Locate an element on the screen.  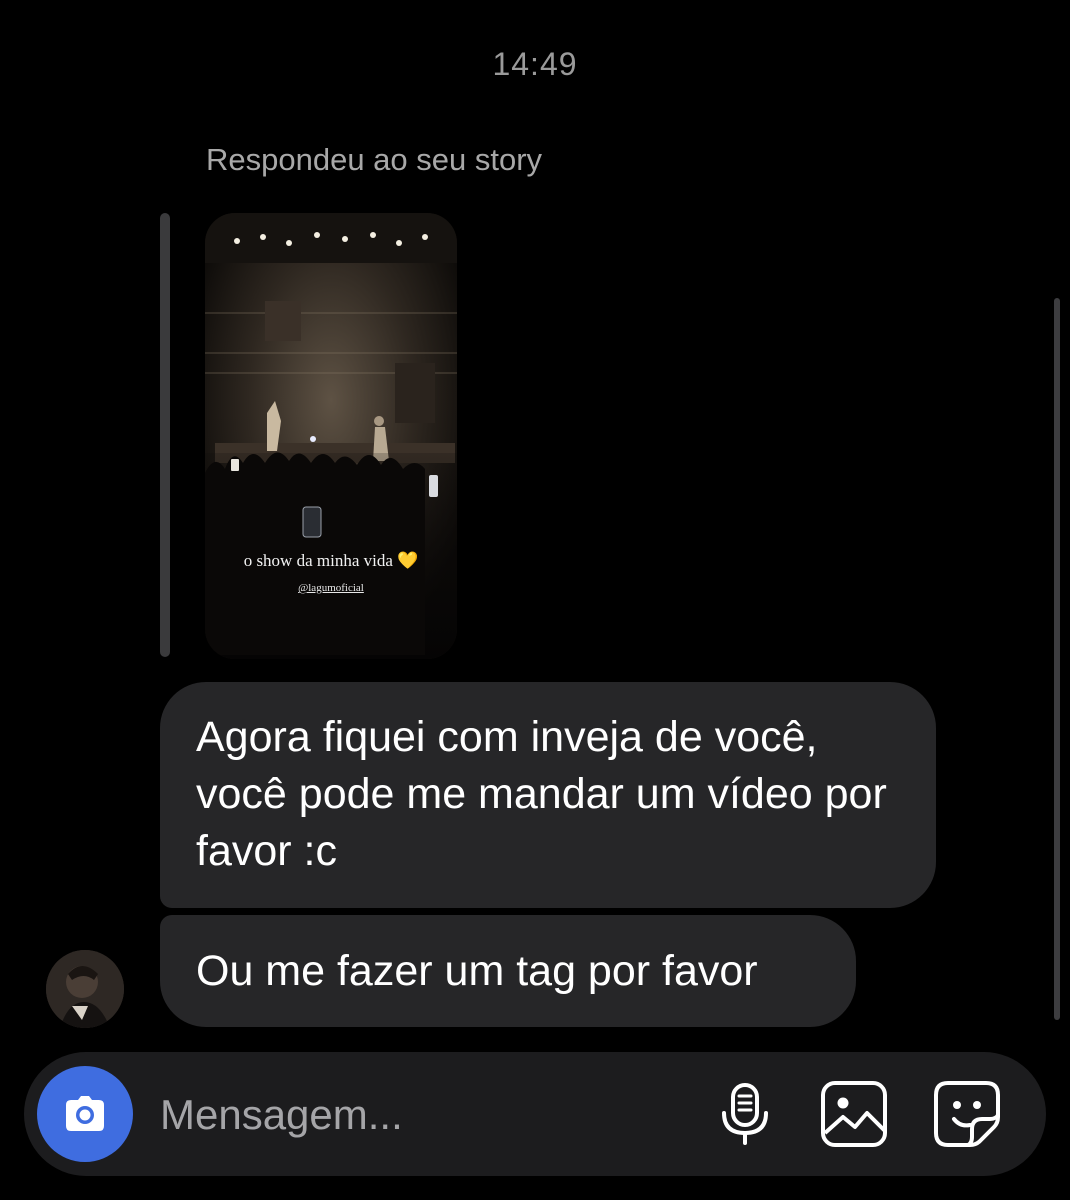
sticker-button is located at coordinates (967, 1114).